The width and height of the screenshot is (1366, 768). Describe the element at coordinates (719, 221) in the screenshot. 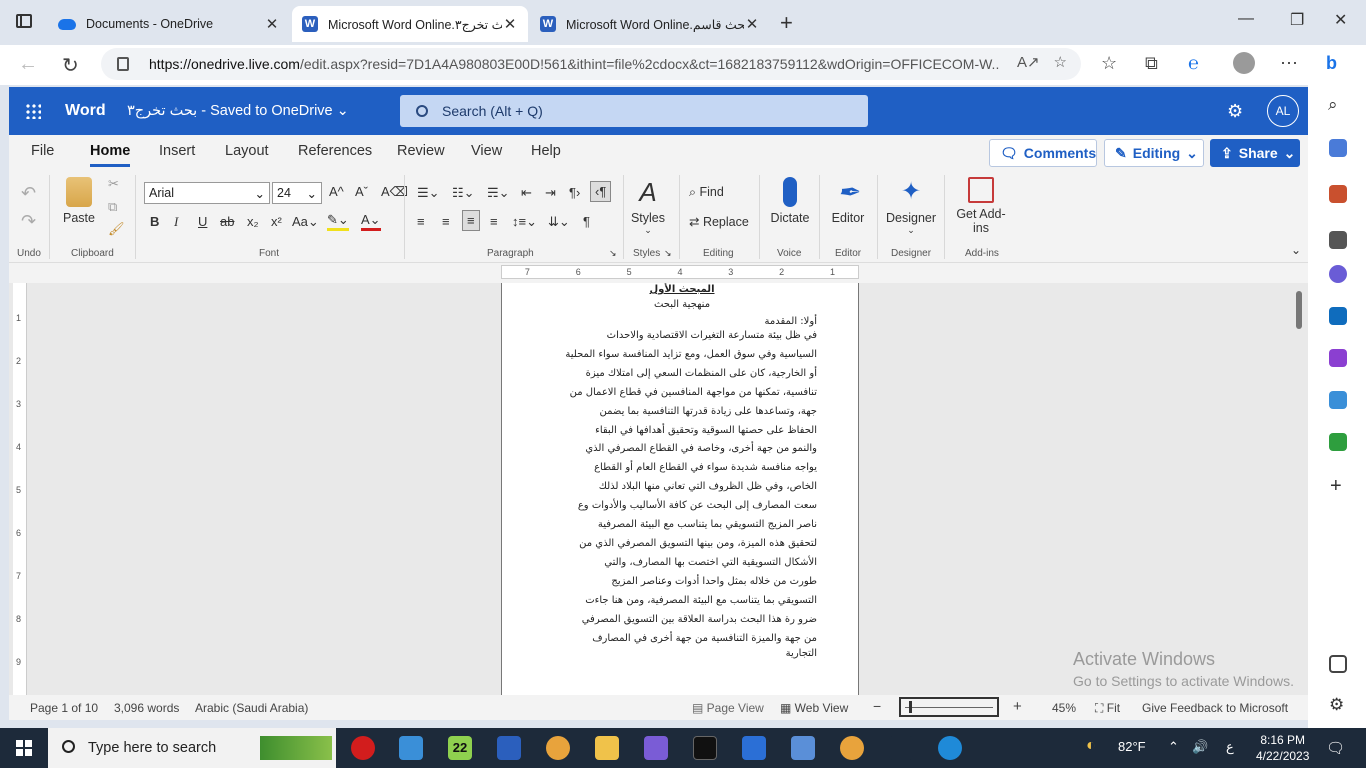

I see `replace-button: ⇄ Replace` at that location.